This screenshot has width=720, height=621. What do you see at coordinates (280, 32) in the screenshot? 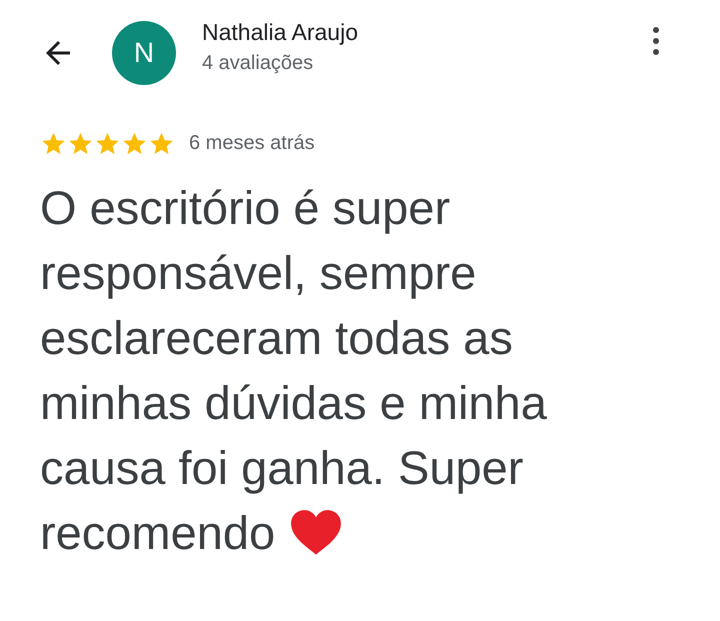
I see `reviewer-name: Nathalia Araujo` at bounding box center [280, 32].